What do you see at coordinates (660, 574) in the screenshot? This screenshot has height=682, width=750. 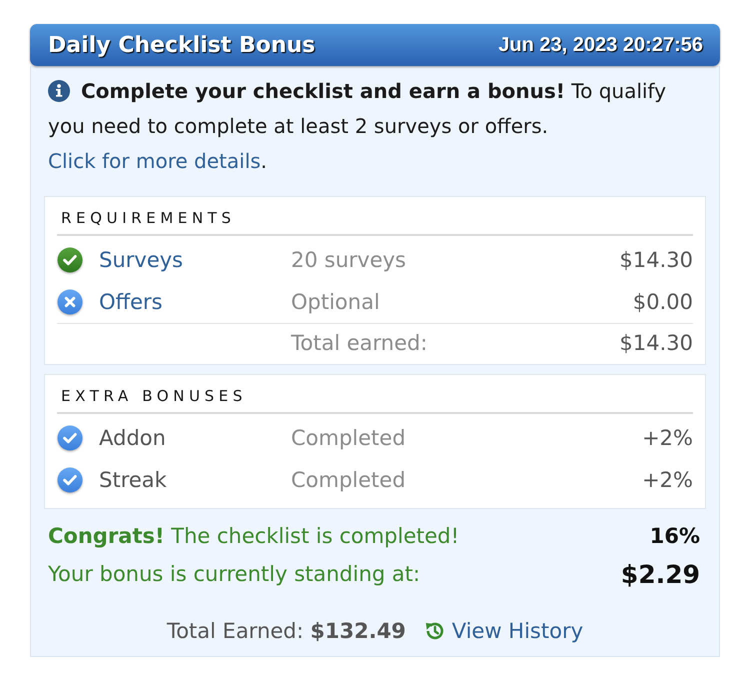 I see `bonus-amount: $2.29` at bounding box center [660, 574].